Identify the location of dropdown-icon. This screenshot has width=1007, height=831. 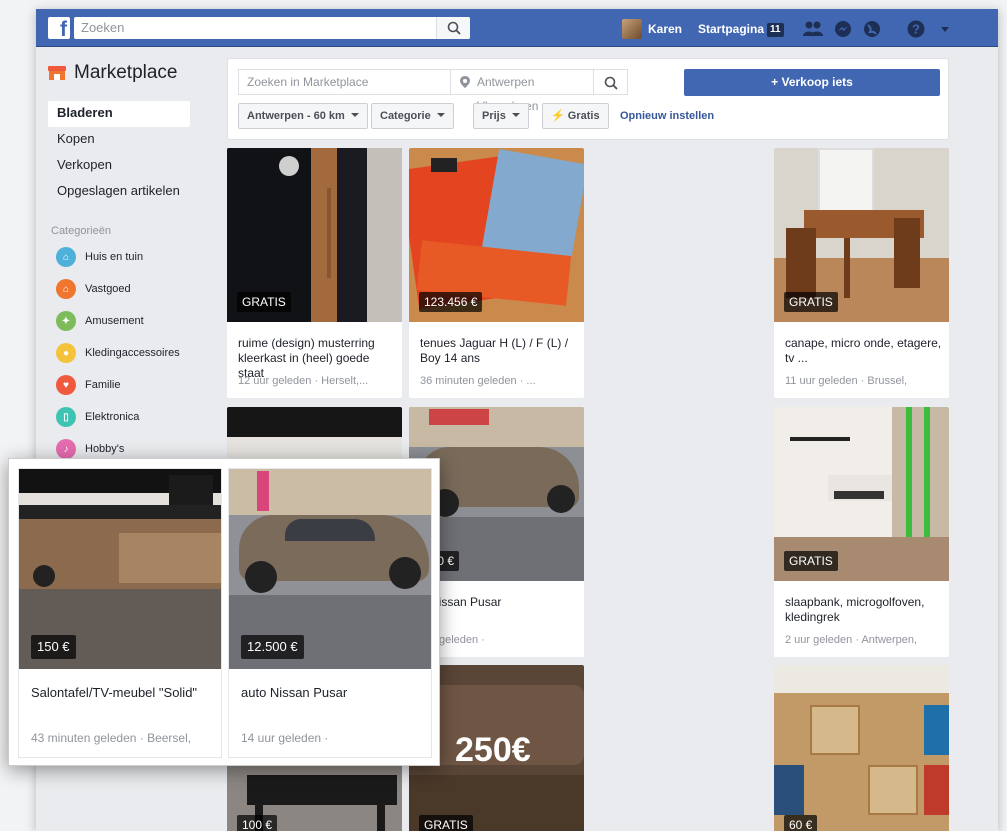
(949, 29).